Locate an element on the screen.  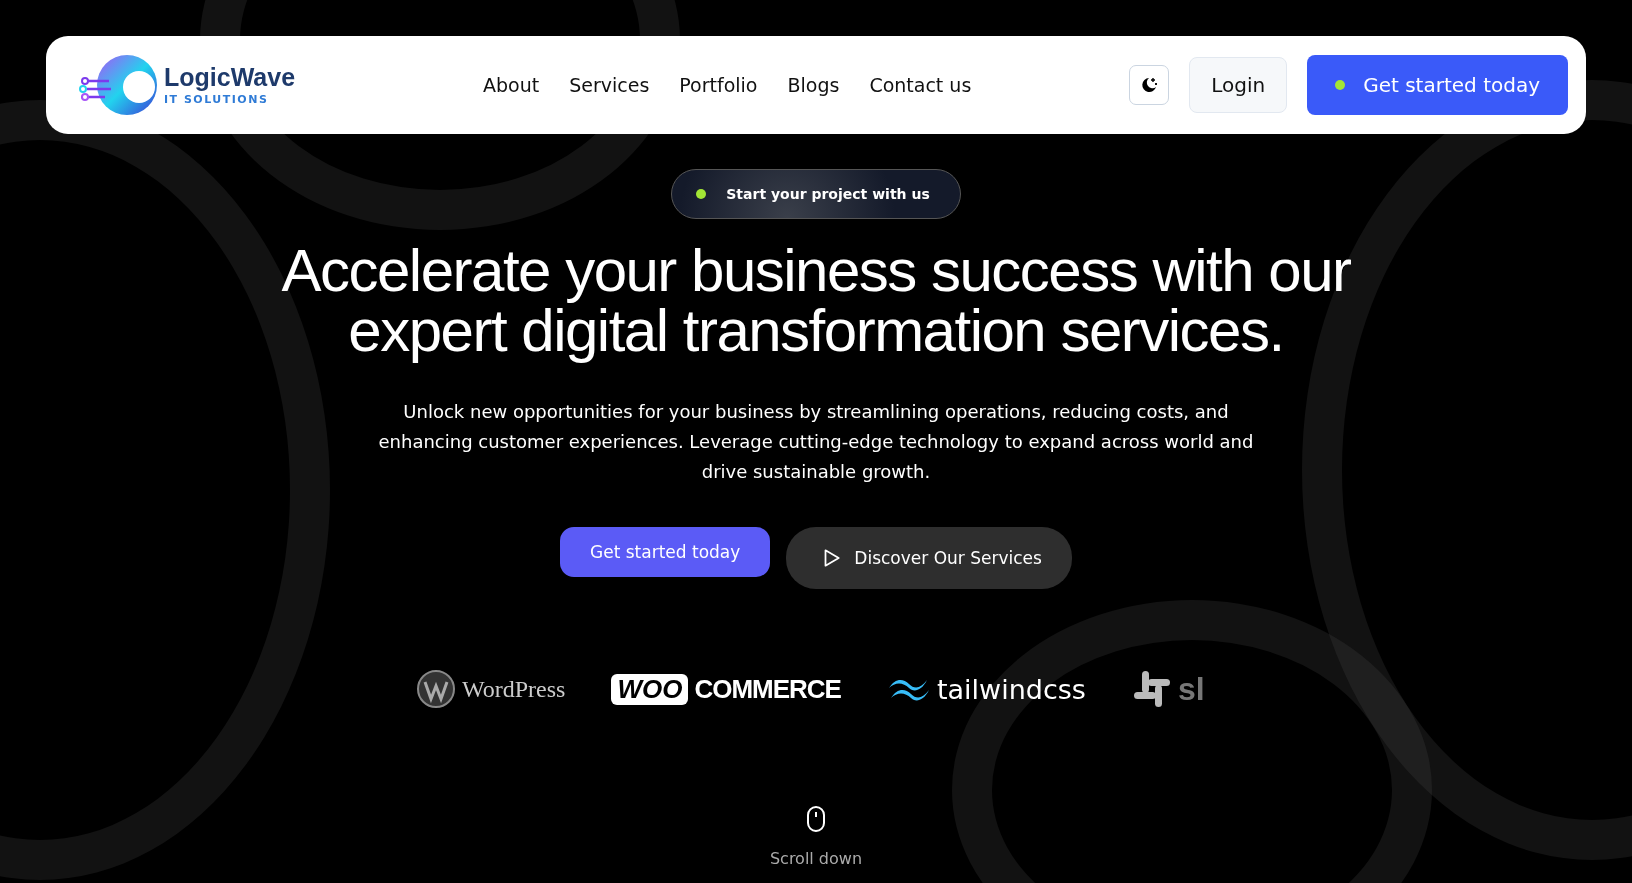
brand-name: LogicWave is located at coordinates (230, 77).